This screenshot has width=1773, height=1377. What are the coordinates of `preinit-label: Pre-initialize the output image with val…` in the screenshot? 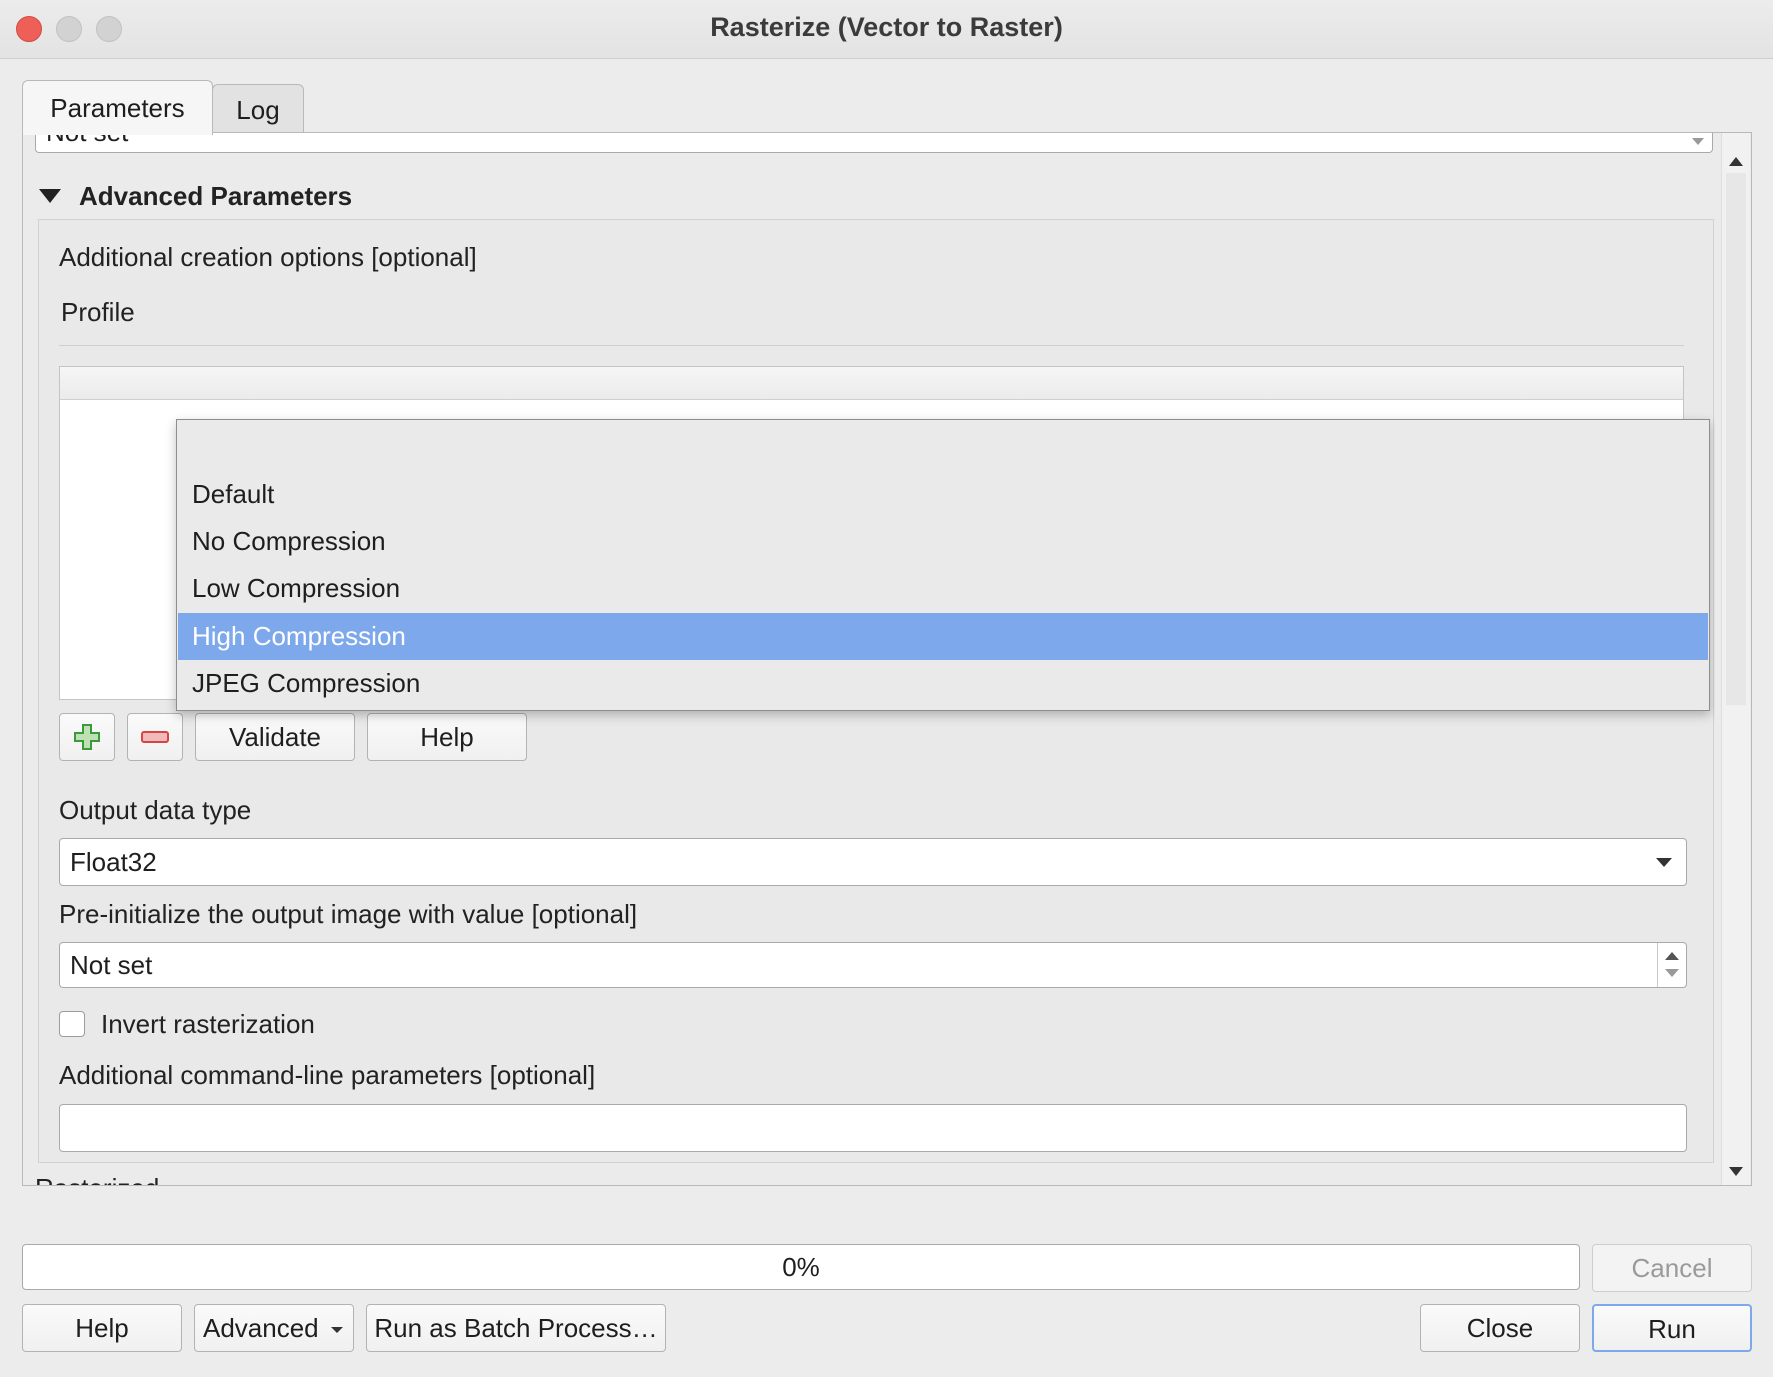 It's located at (348, 914).